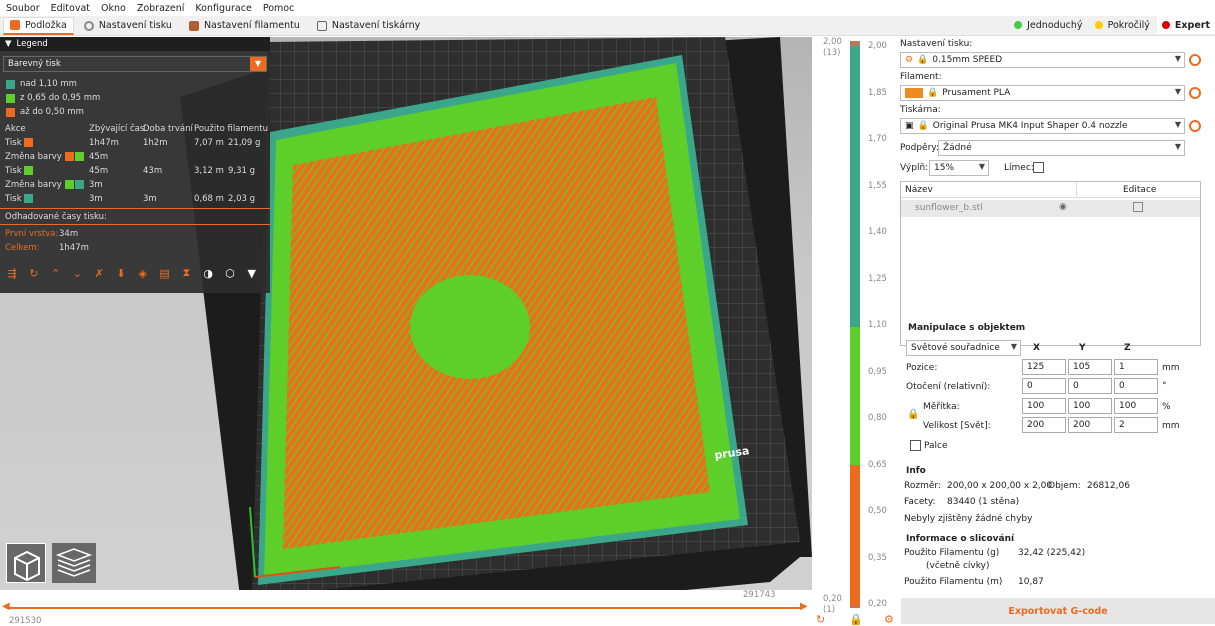 The height and width of the screenshot is (626, 1215). I want to click on horizontal-slider: ◀ ▶ 291743 291530, so click(406, 608).